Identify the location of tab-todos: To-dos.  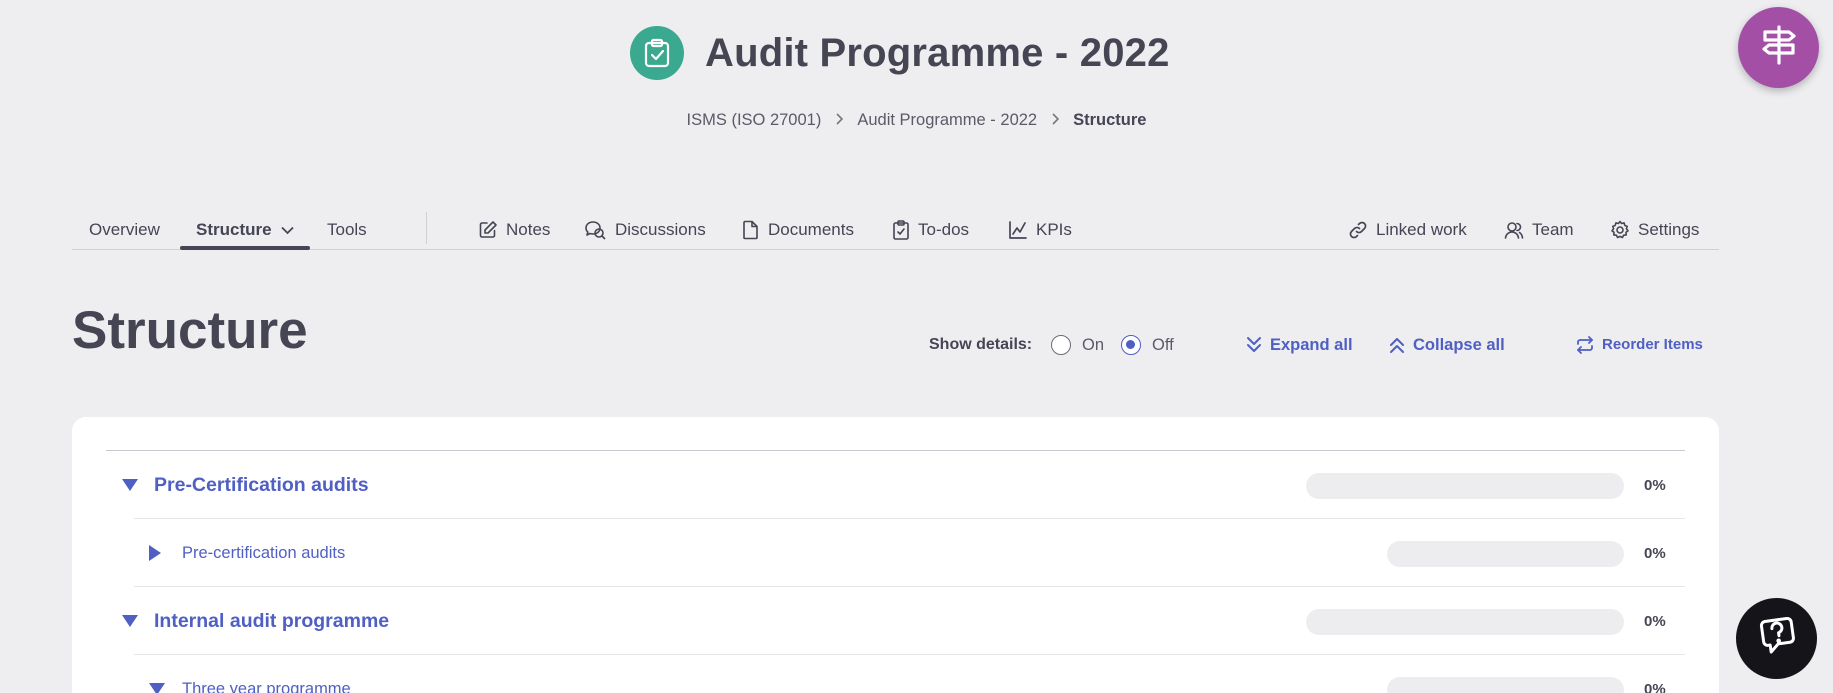
(930, 230).